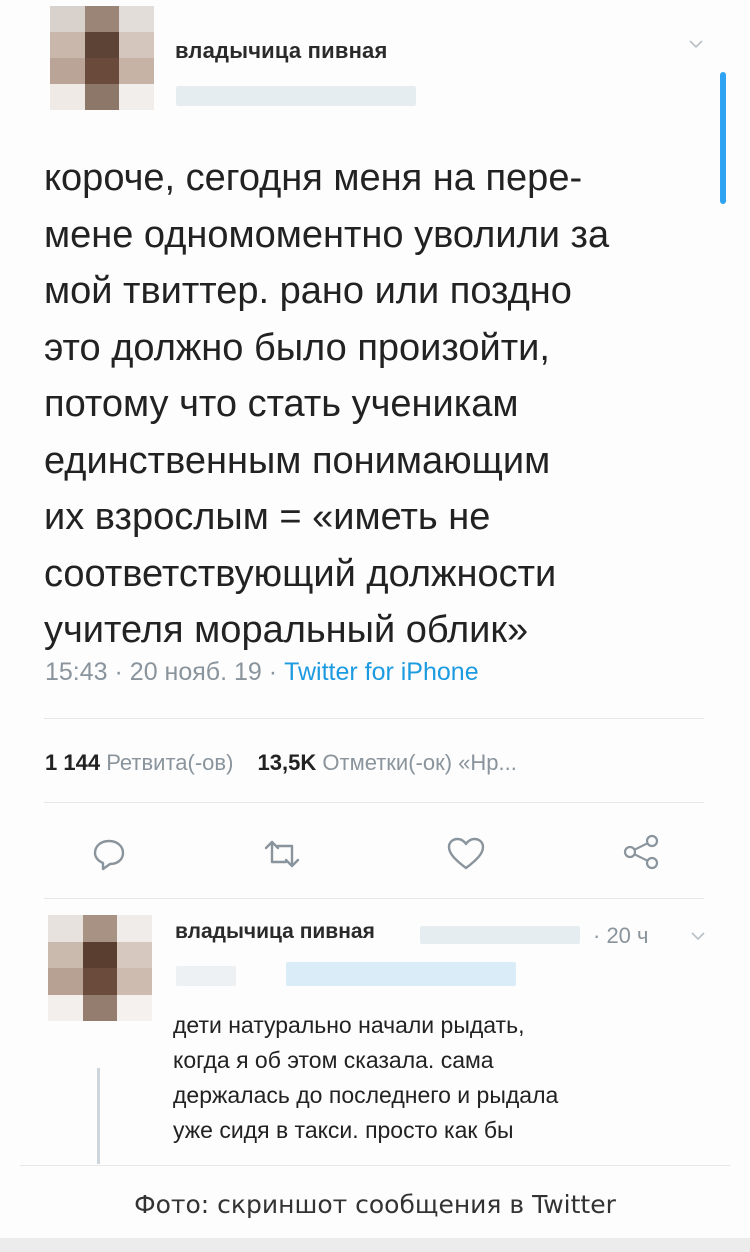  What do you see at coordinates (195, 672) in the screenshot?
I see `tweet-date: 20 нояб. 19` at bounding box center [195, 672].